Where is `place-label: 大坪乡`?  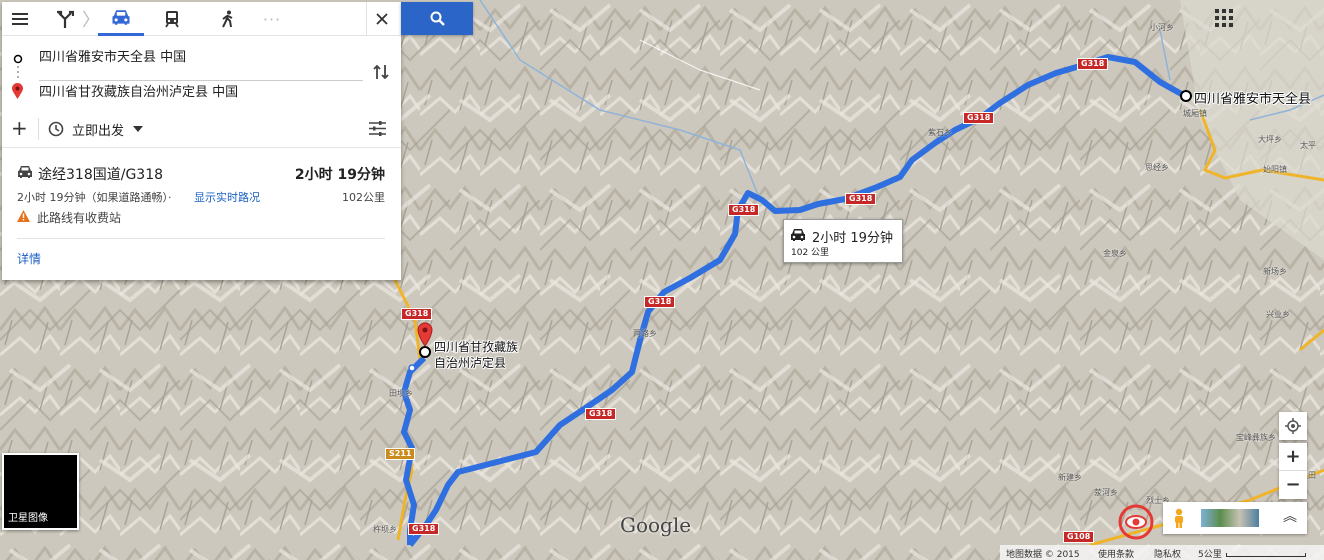 place-label: 大坪乡 is located at coordinates (1270, 139).